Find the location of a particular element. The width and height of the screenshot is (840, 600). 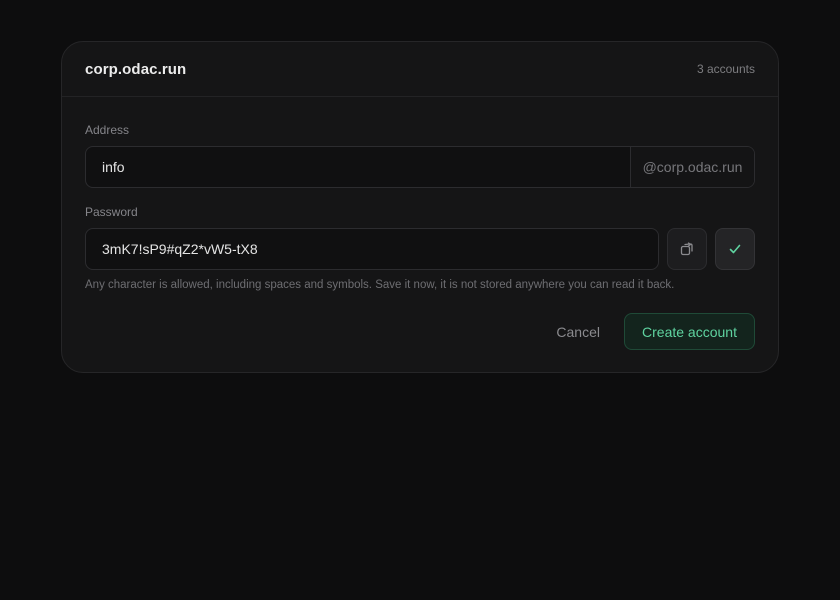

address-field-group: @corp.odac.run is located at coordinates (420, 167).